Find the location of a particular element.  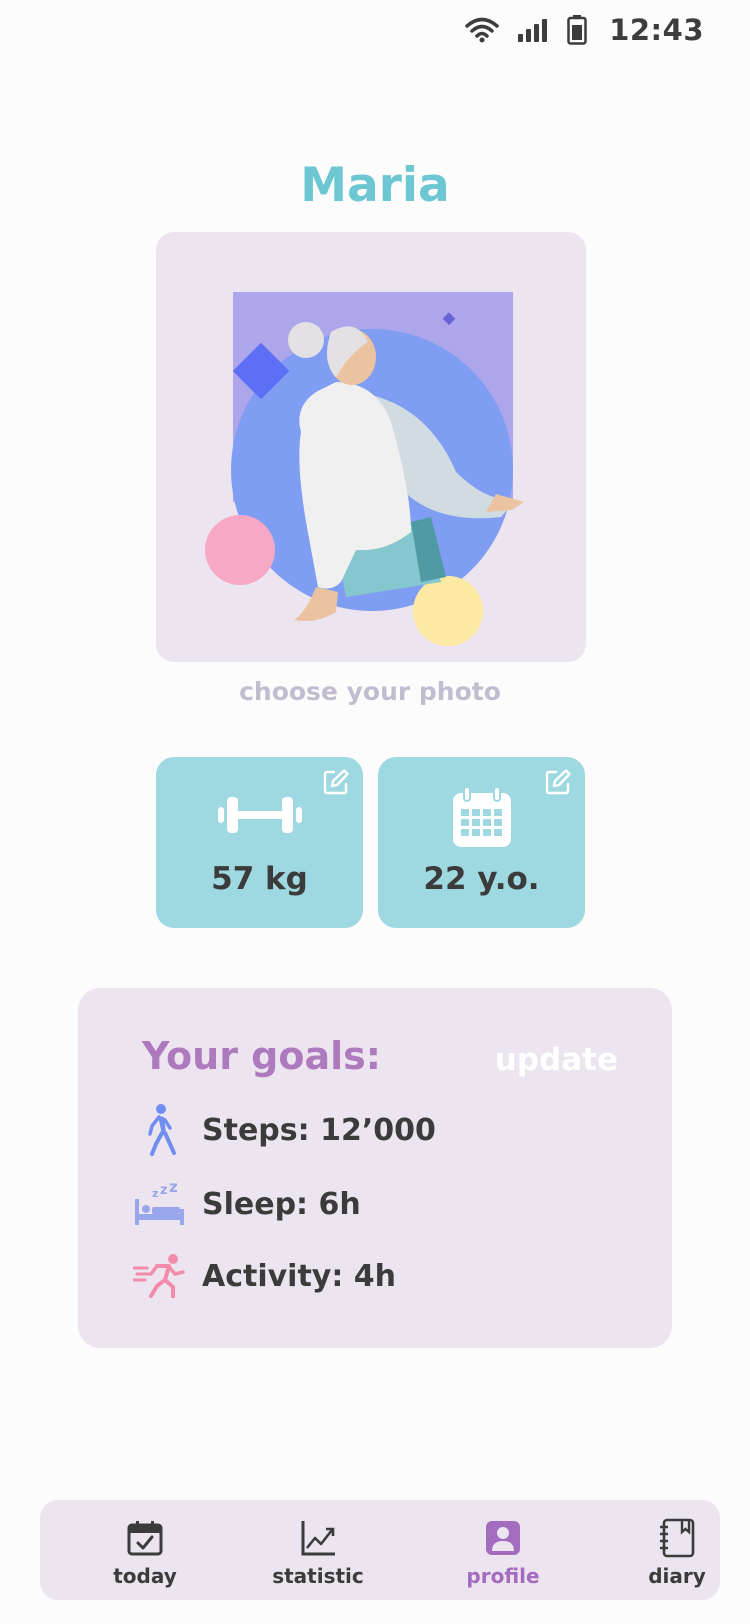

goal-steps: Steps: 12’000 is located at coordinates (284, 1130).